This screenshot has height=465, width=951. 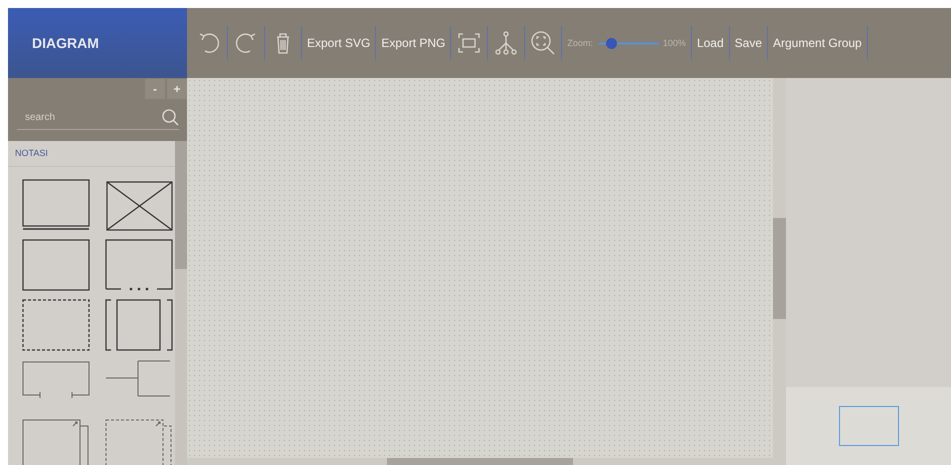 What do you see at coordinates (674, 43) in the screenshot?
I see `zoom-value: 100%` at bounding box center [674, 43].